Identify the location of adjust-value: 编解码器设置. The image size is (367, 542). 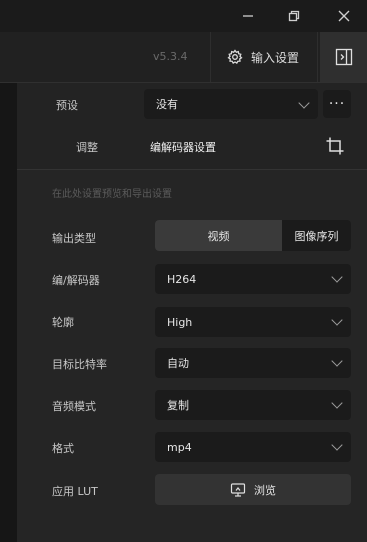
(183, 147).